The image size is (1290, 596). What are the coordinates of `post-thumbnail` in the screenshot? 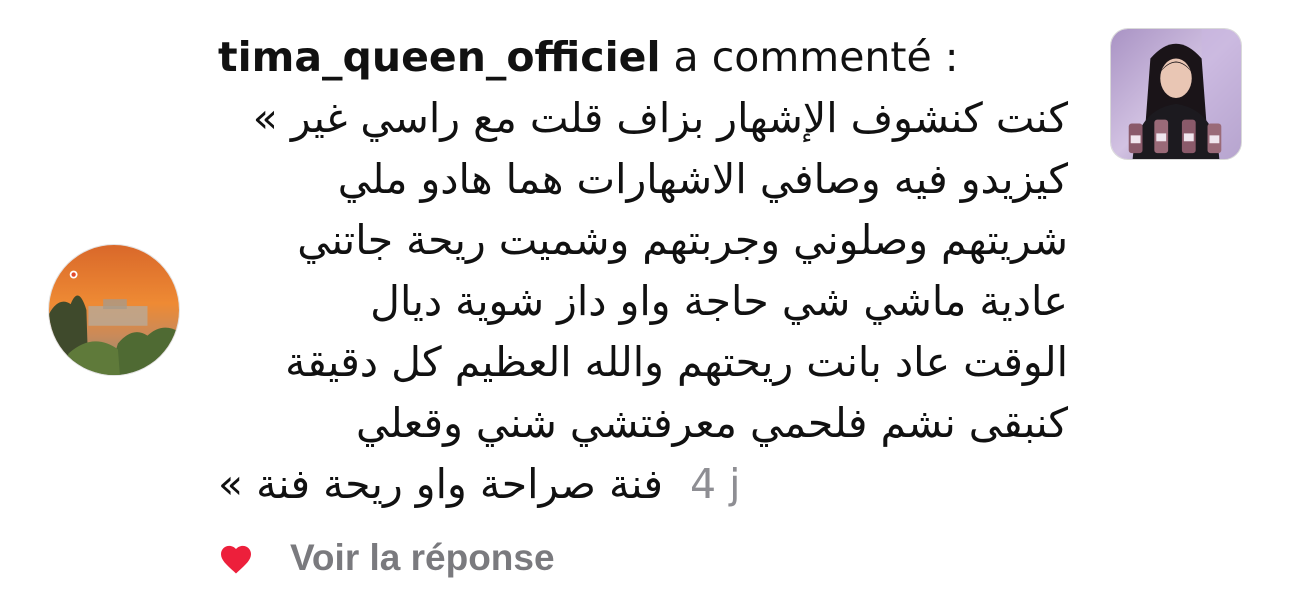 It's located at (1176, 94).